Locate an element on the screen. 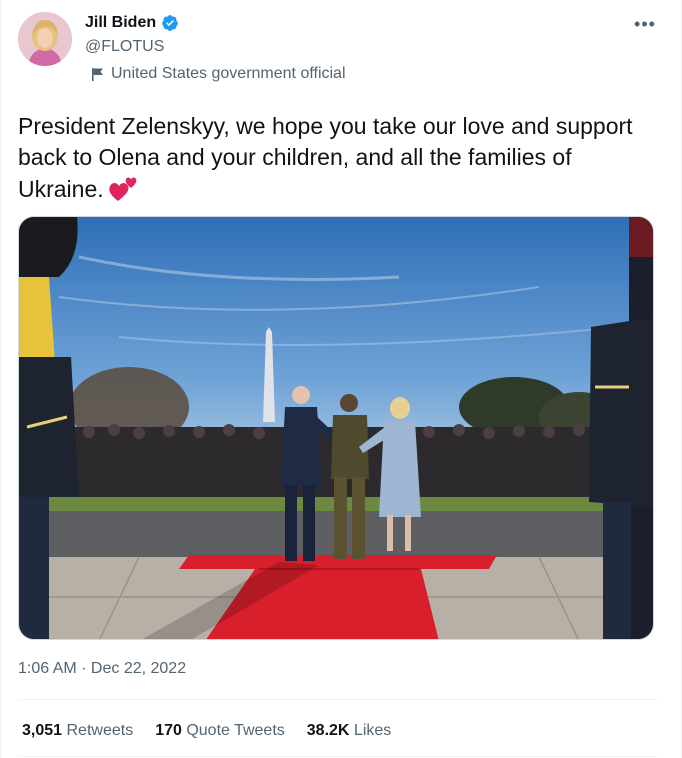  author-name-row: Jill Biden is located at coordinates (132, 23).